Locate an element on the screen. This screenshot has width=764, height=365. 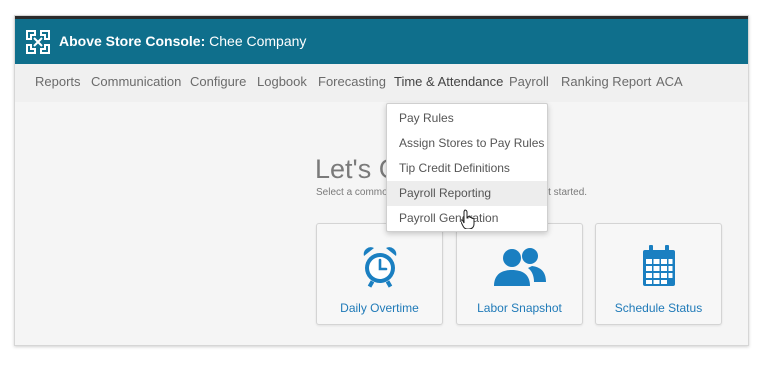
above-store-logo-icon is located at coordinates (38, 42).